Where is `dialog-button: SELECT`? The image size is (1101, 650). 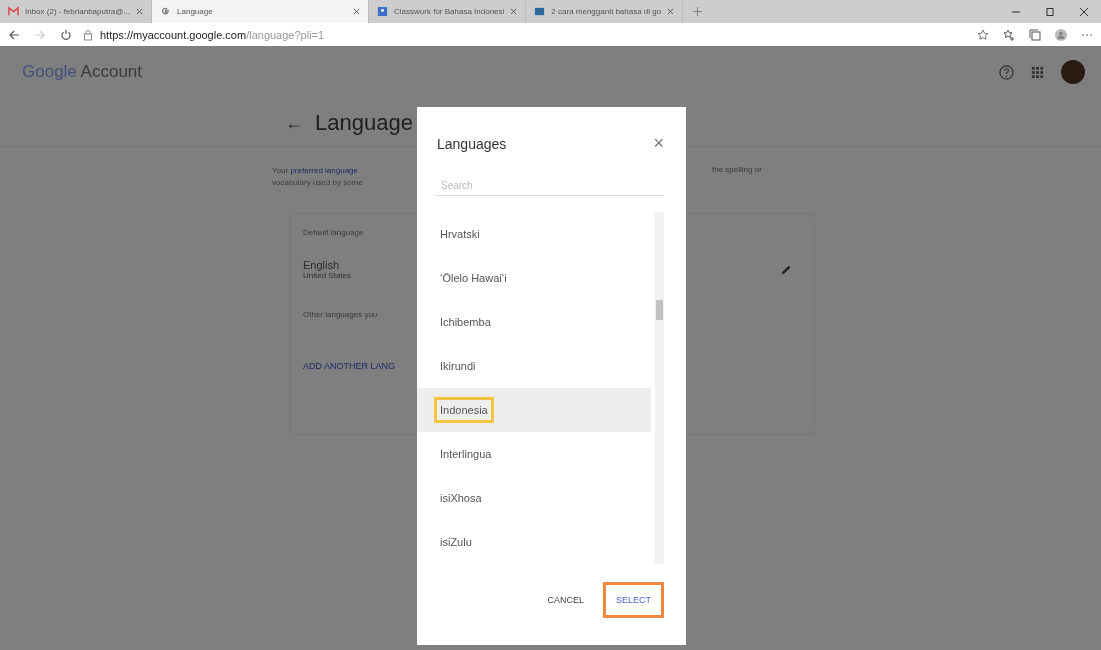 dialog-button: SELECT is located at coordinates (633, 600).